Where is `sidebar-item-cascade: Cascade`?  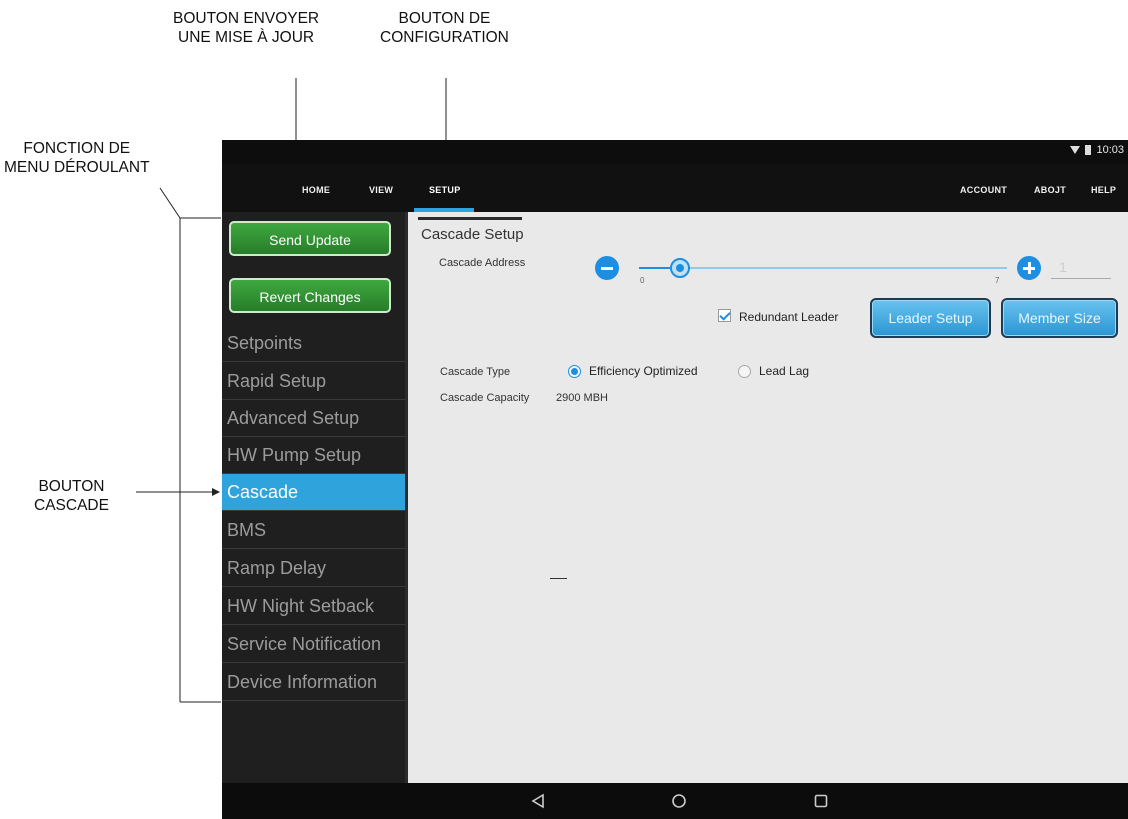 sidebar-item-cascade: Cascade is located at coordinates (313, 492).